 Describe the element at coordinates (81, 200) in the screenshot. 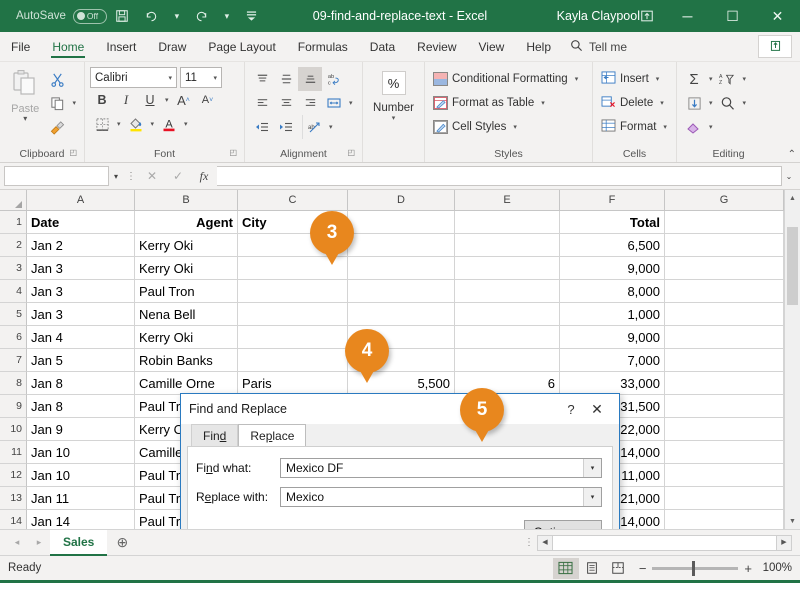

I see `column-header-A: A` at that location.